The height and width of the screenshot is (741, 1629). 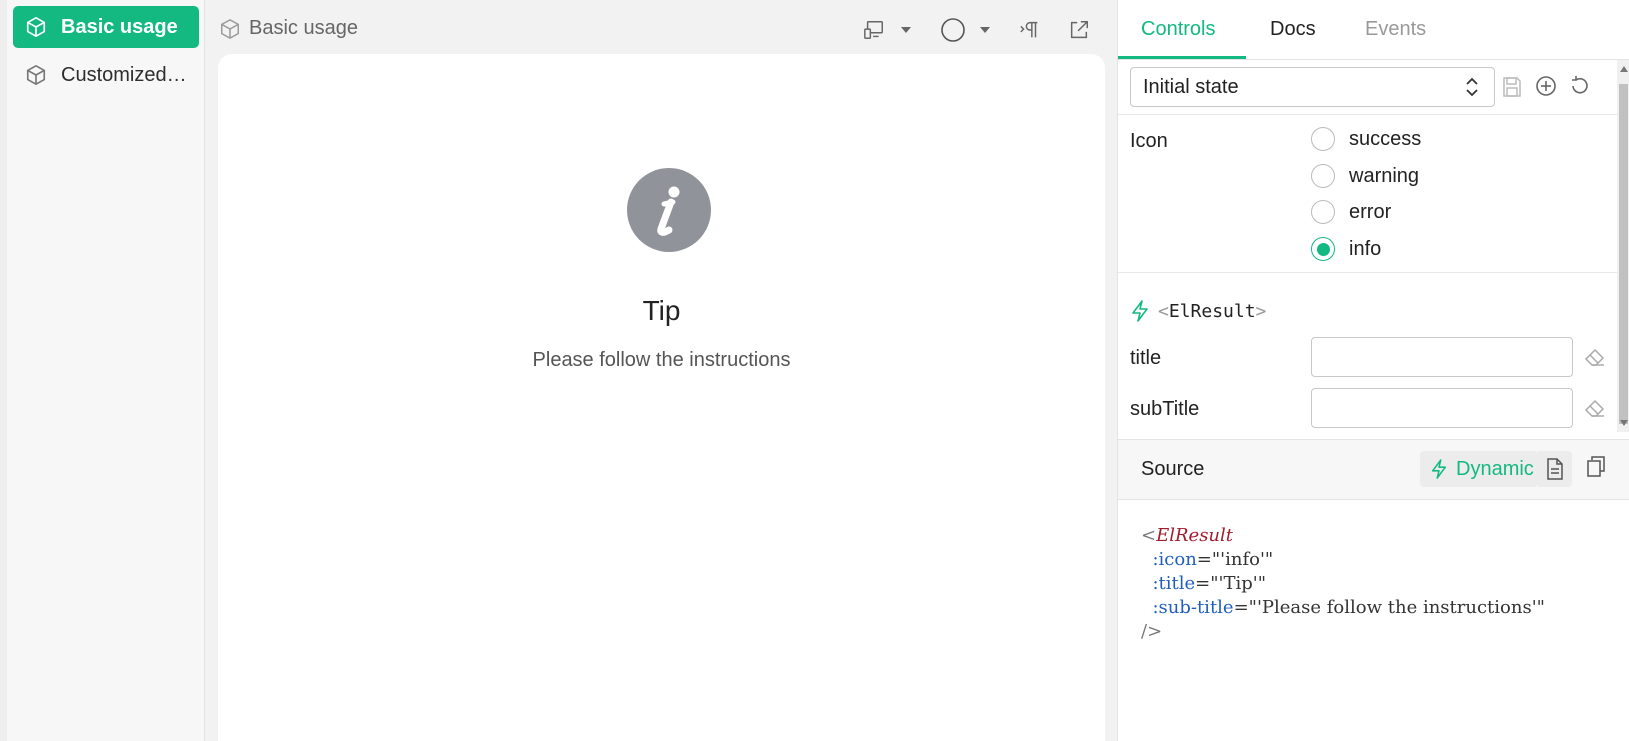 I want to click on code-attr: :icon, so click(x=1174, y=559).